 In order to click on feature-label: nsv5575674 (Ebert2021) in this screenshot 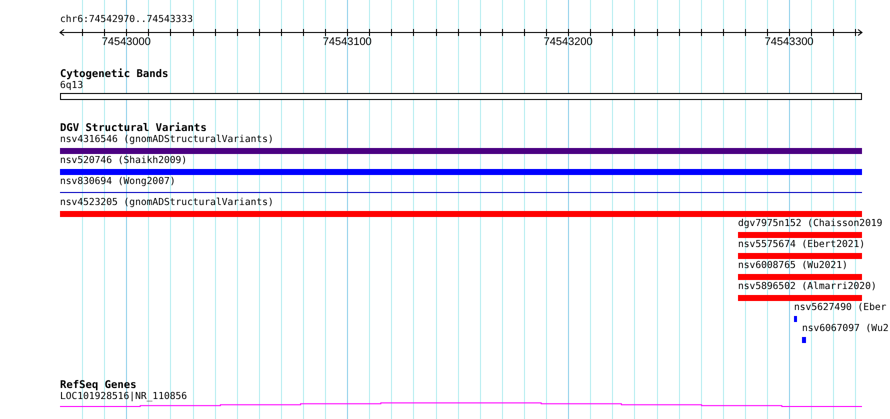, I will do `click(802, 245)`.